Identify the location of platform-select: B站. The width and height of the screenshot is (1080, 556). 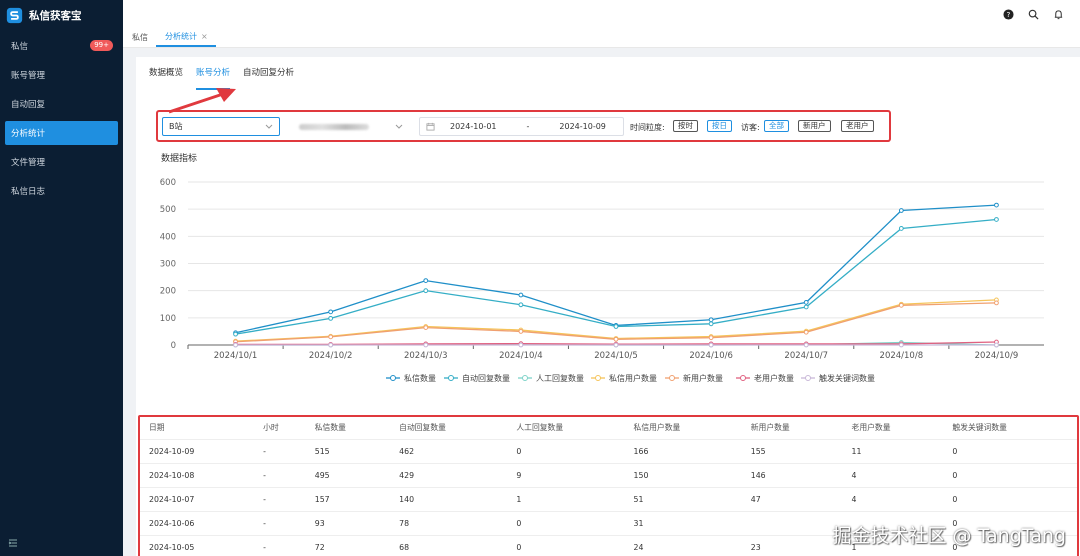
(221, 126).